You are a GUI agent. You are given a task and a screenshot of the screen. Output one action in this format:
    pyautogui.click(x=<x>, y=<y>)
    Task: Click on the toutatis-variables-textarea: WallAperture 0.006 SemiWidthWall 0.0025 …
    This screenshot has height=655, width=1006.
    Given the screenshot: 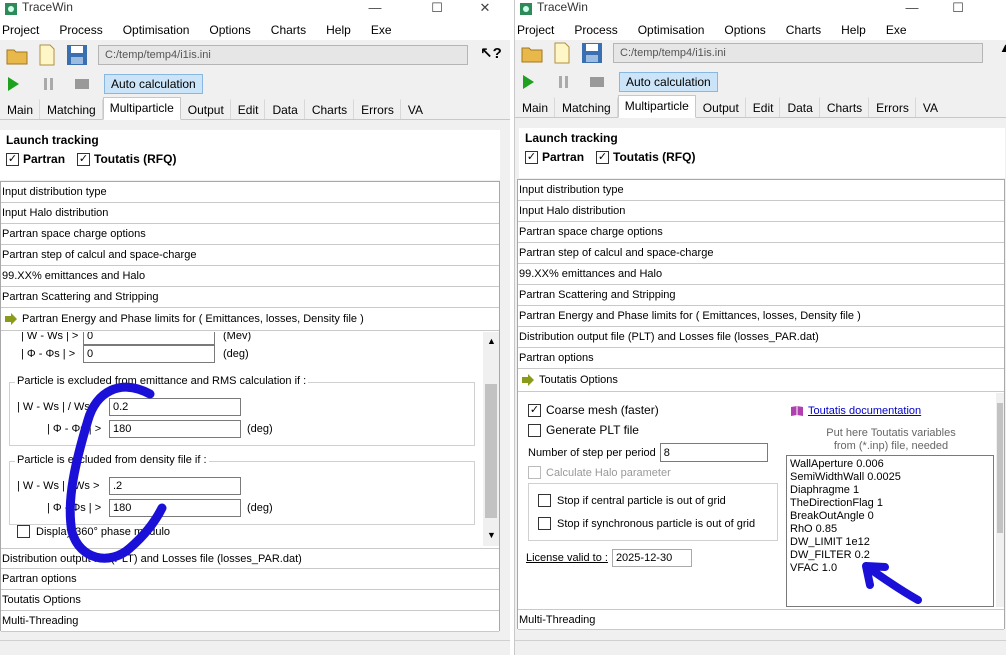 What is the action you would take?
    pyautogui.click(x=890, y=531)
    